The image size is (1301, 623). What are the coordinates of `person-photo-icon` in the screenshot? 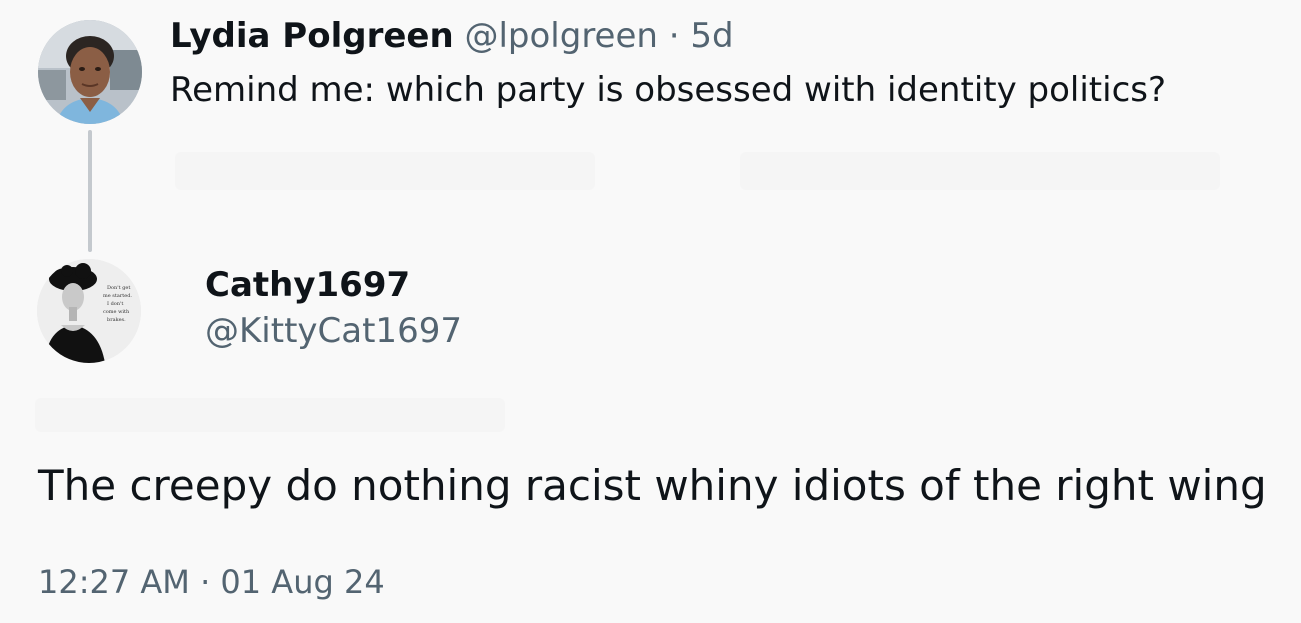 It's located at (90, 72).